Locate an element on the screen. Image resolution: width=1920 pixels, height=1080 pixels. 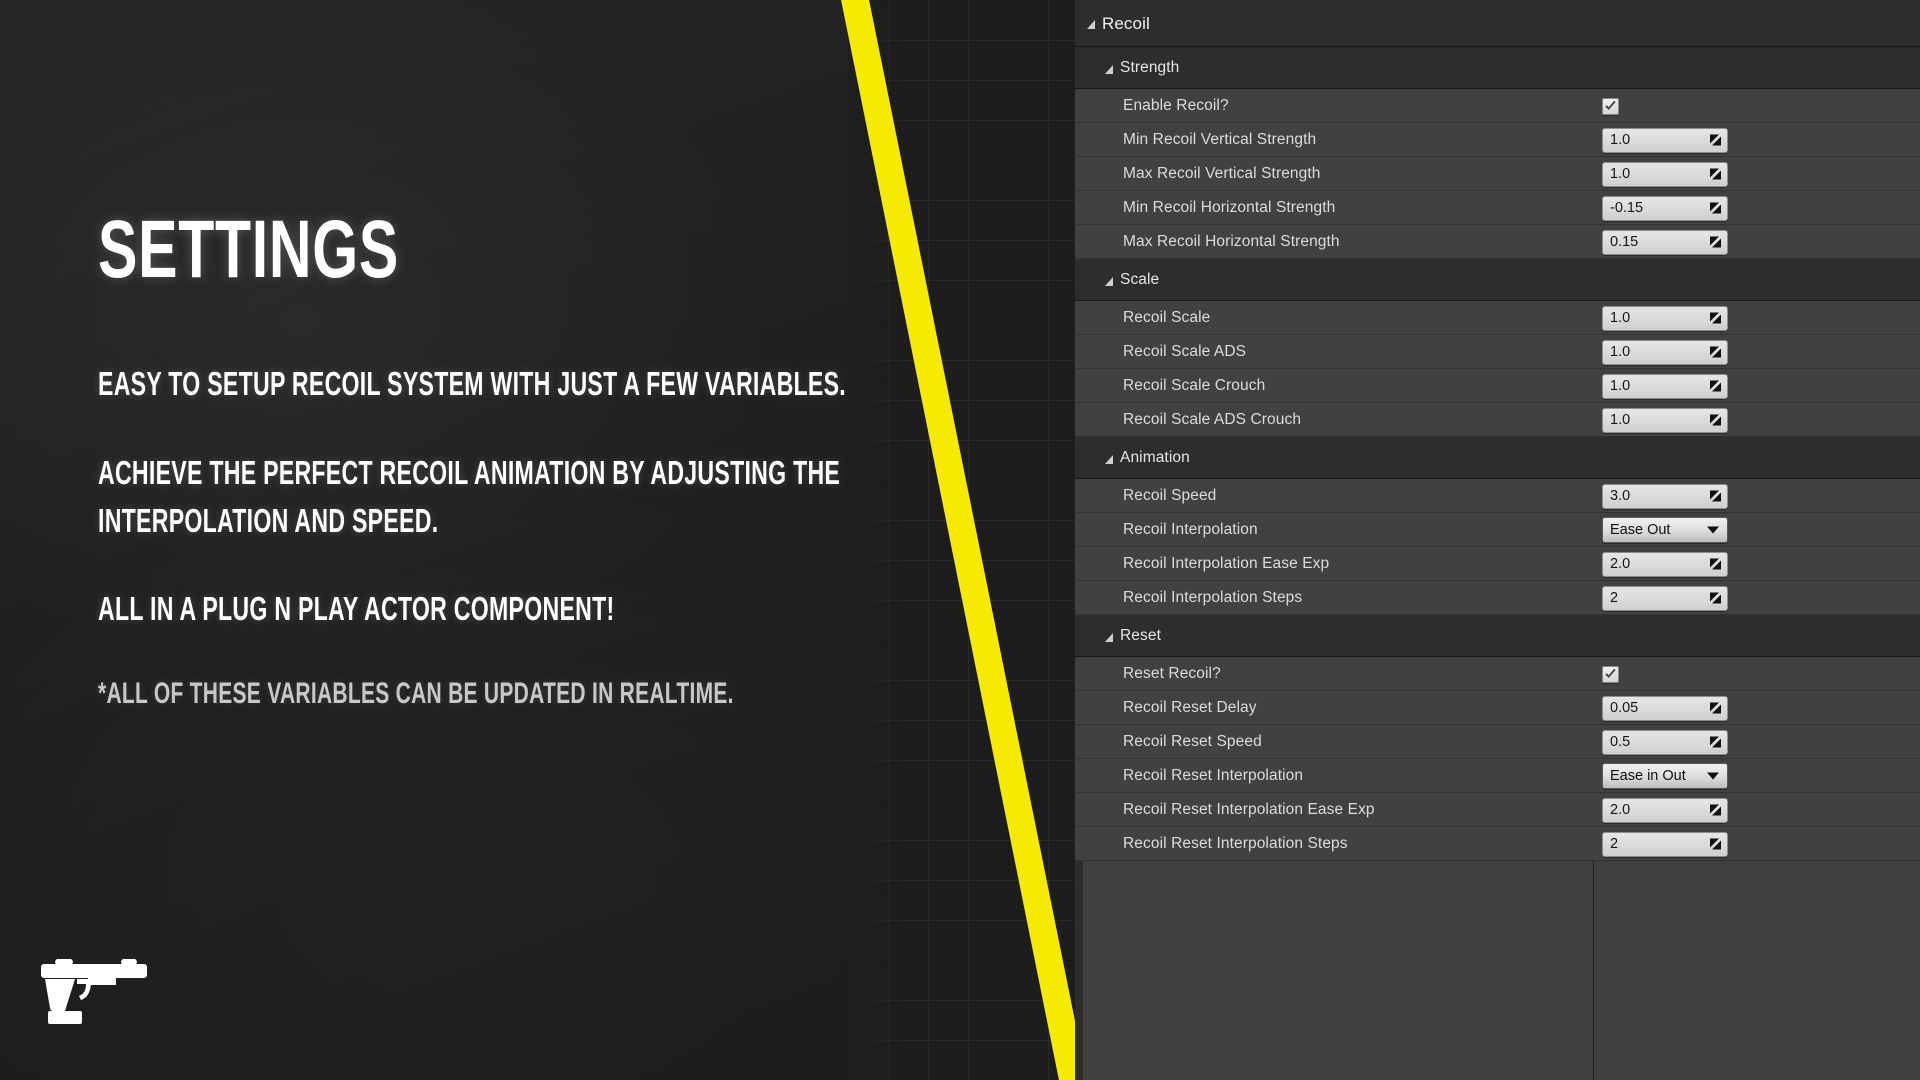
grid-fade-overlay is located at coordinates (964, 540).